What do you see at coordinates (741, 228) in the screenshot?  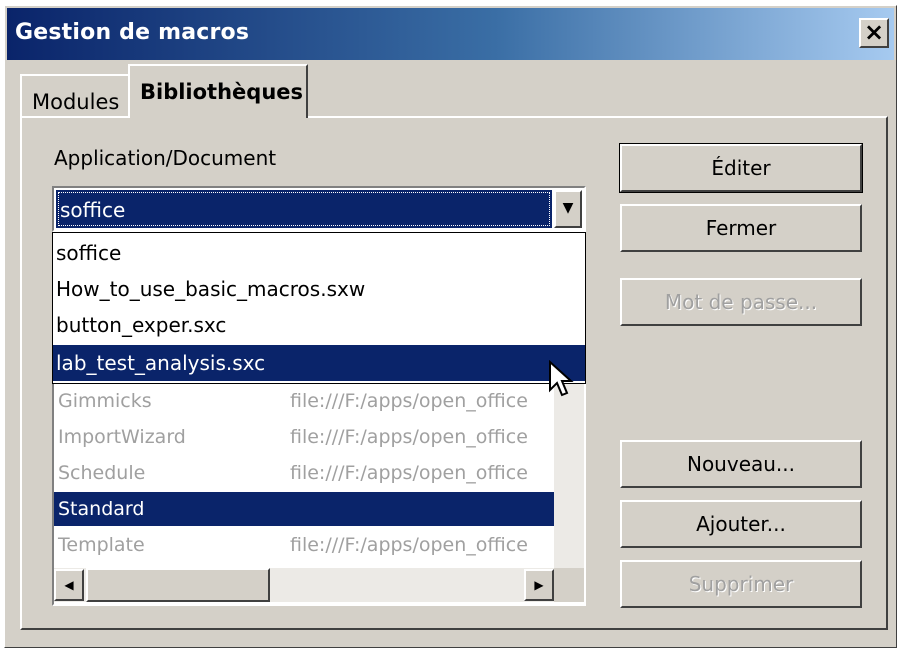 I see `close-button: Fermer` at bounding box center [741, 228].